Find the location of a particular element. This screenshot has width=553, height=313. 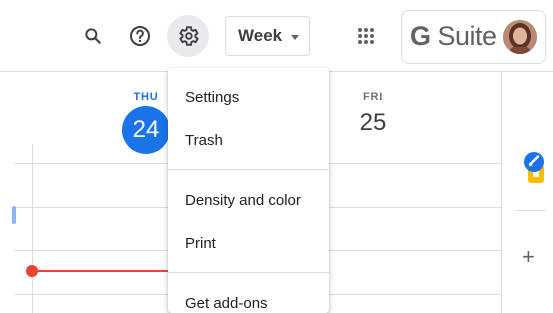

apps-grid-icon is located at coordinates (366, 36).